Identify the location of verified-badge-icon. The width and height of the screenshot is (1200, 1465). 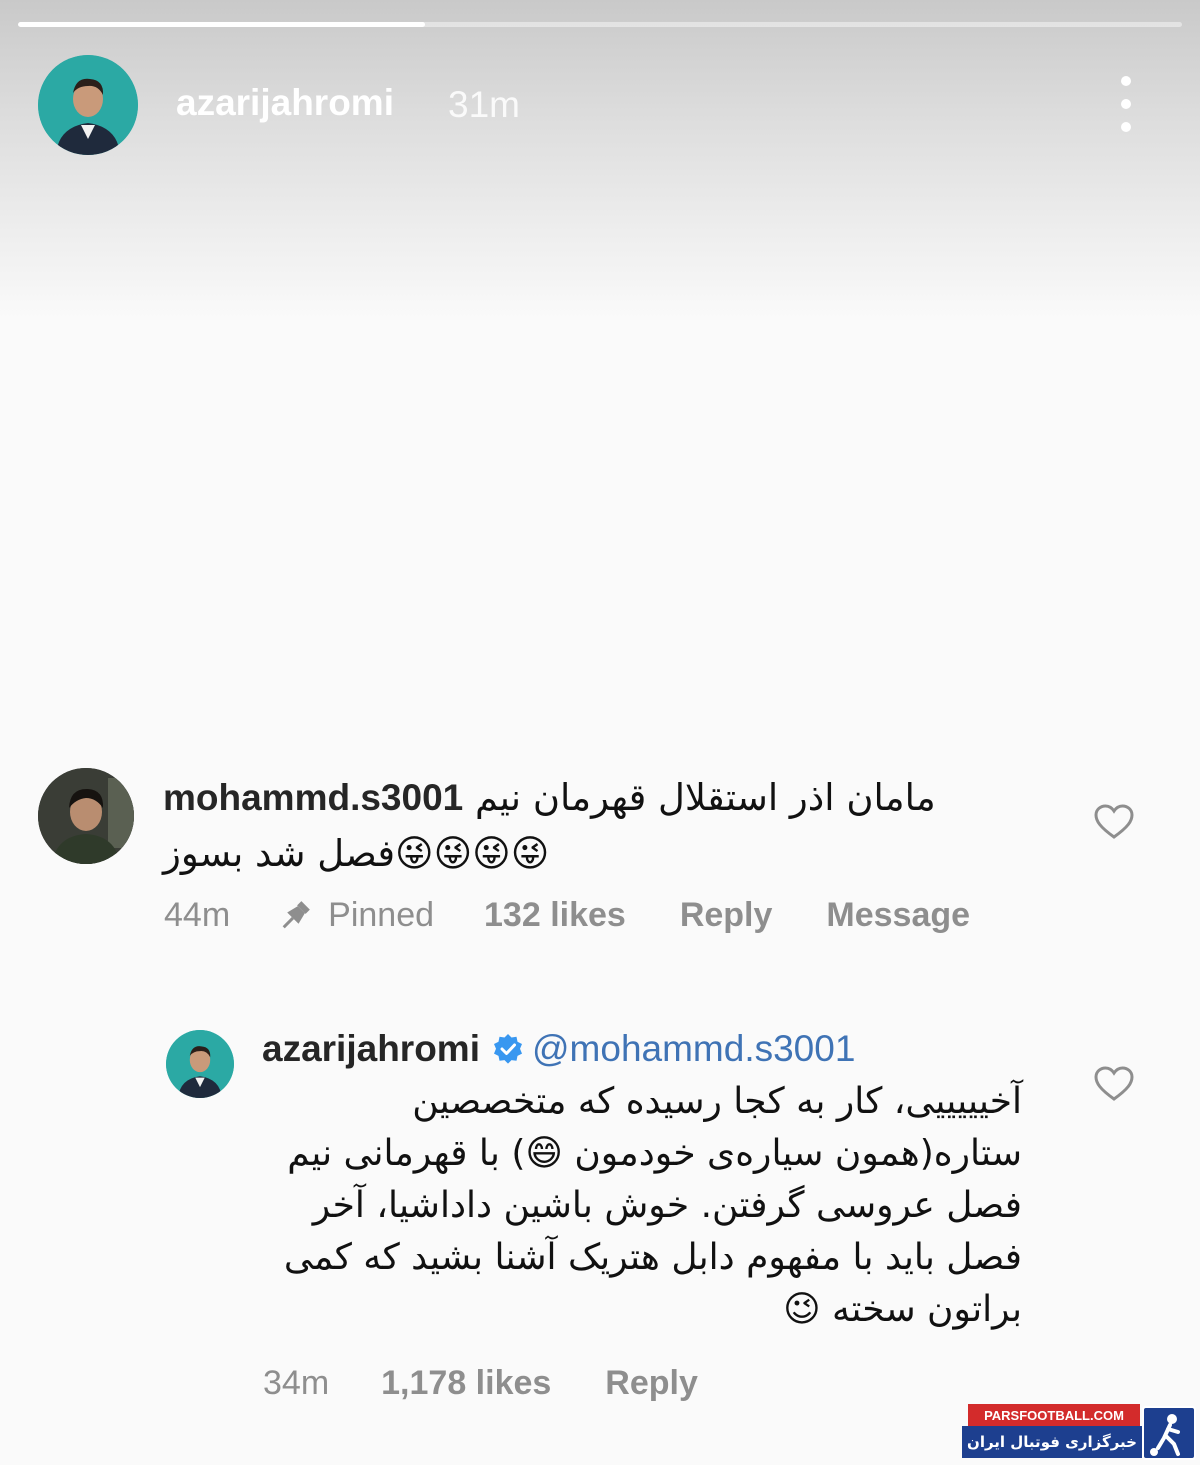
(507, 1049).